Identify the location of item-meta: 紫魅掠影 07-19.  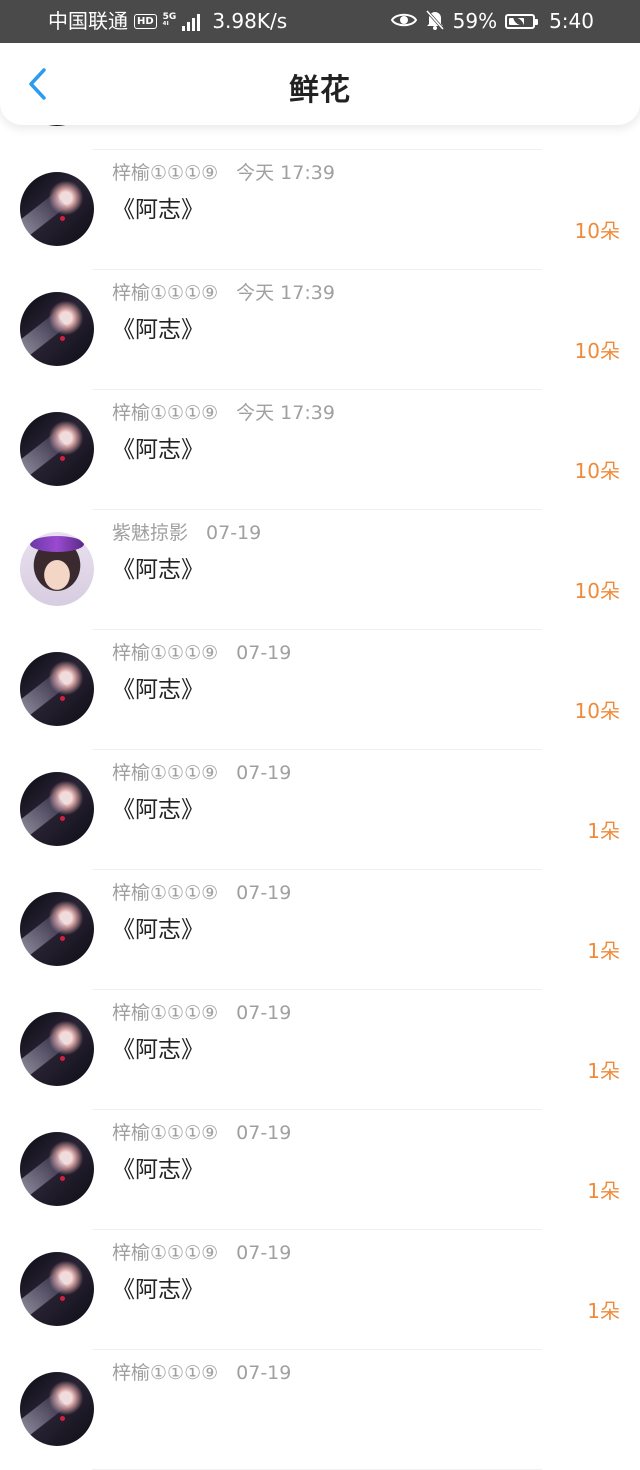
(186, 531).